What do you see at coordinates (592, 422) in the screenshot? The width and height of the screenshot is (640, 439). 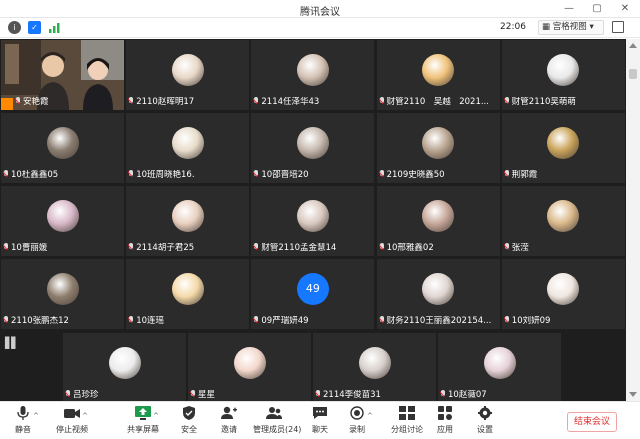 I see `end-meeting-button: 结束会议` at bounding box center [592, 422].